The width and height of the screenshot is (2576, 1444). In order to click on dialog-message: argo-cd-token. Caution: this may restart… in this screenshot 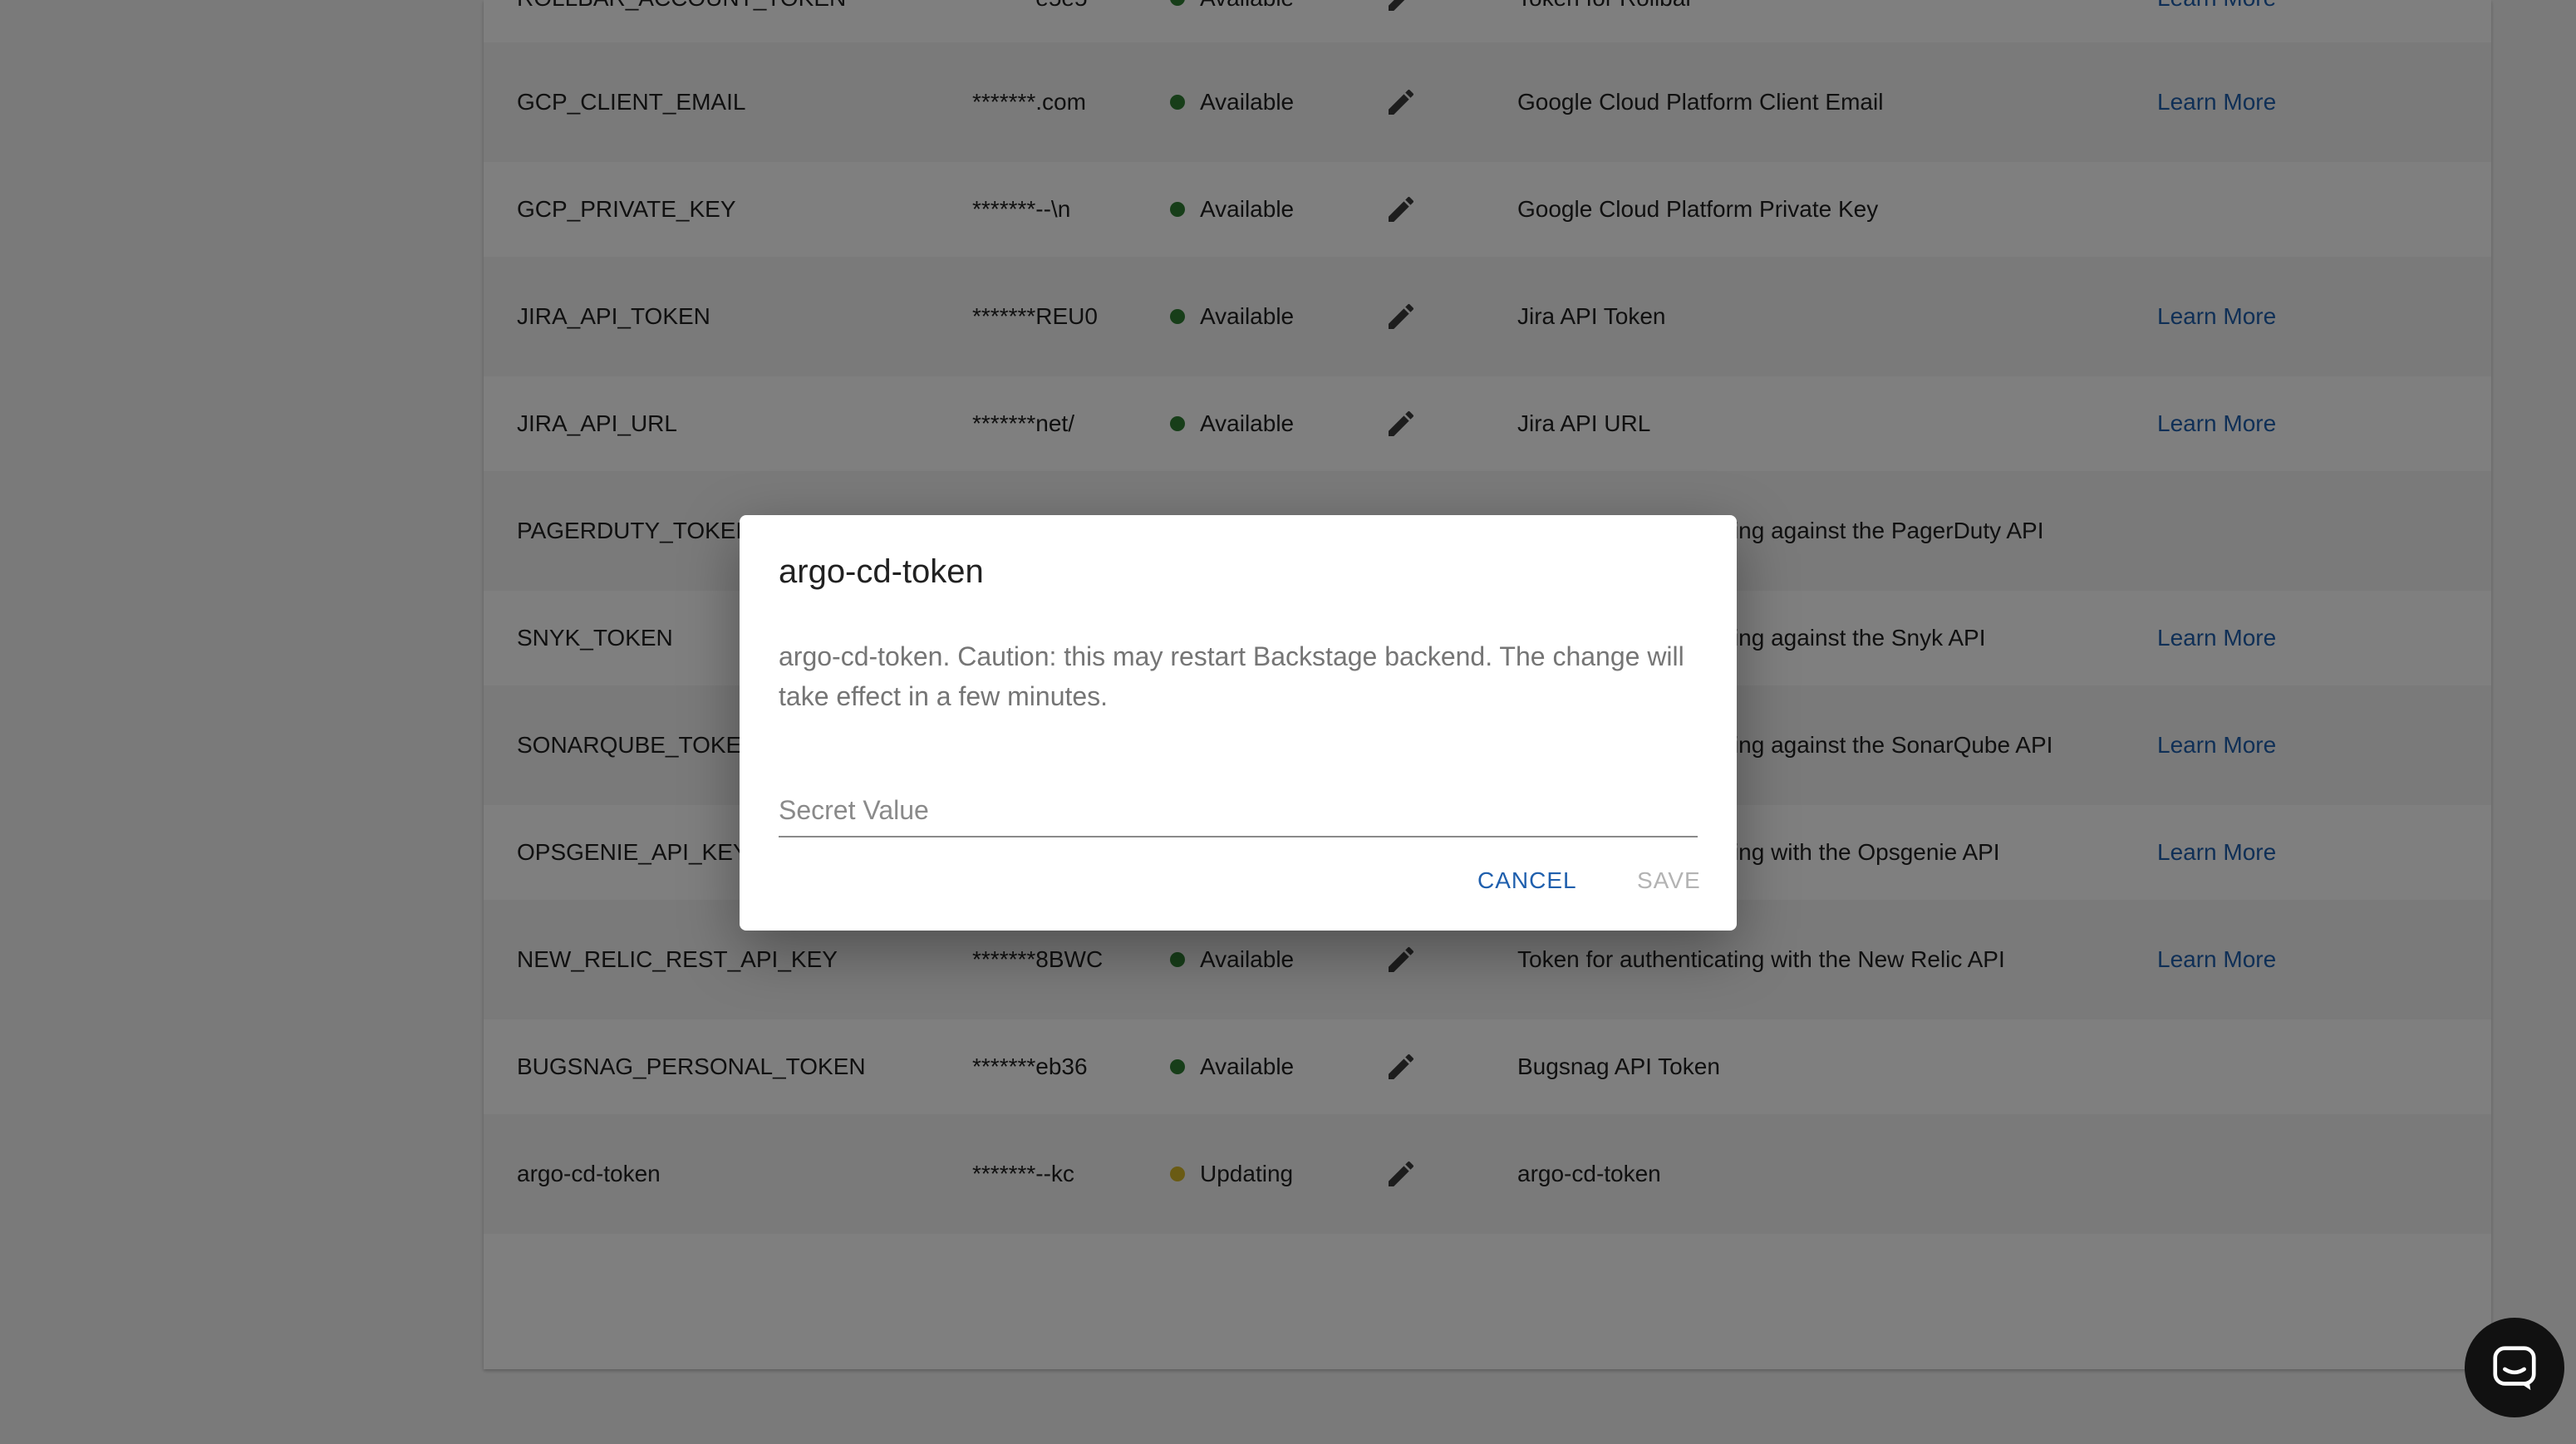, I will do `click(1231, 676)`.